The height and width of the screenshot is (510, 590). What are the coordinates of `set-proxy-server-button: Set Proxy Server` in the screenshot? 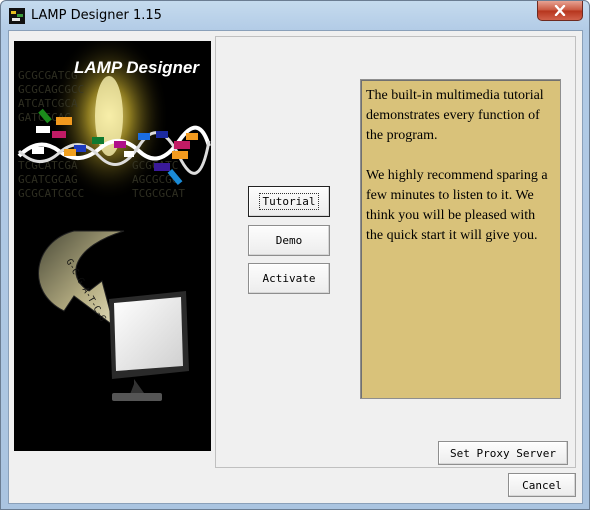 It's located at (503, 453).